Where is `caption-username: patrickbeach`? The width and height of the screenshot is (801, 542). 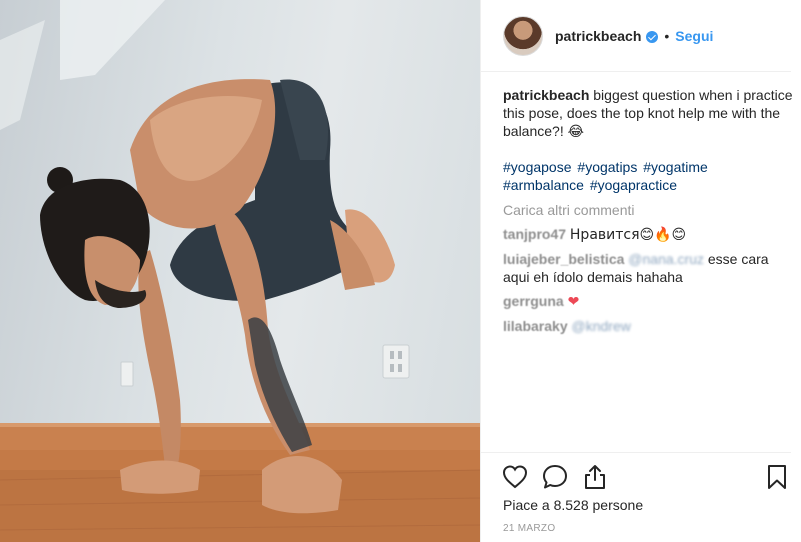
caption-username: patrickbeach is located at coordinates (546, 95).